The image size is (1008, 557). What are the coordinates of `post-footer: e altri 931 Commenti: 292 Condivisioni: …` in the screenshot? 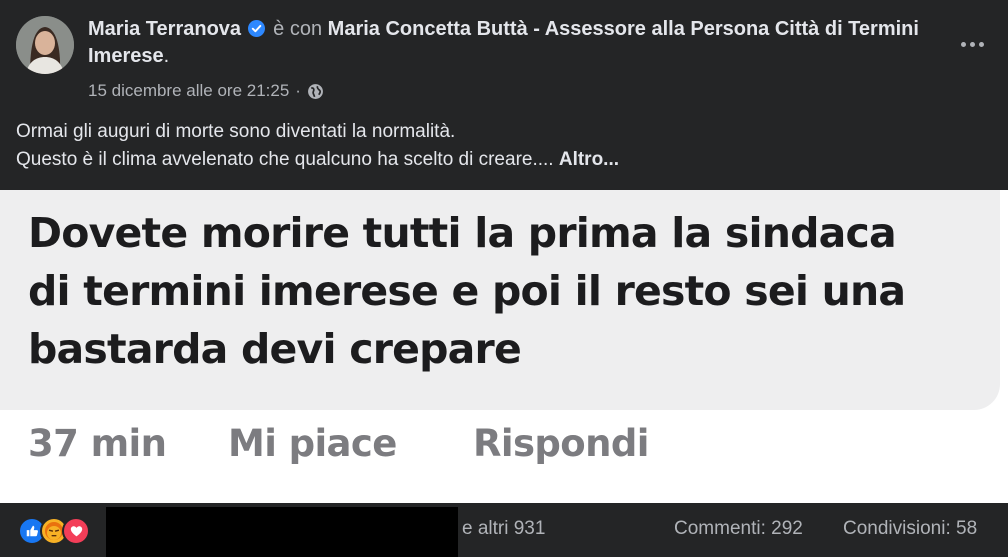 It's located at (504, 530).